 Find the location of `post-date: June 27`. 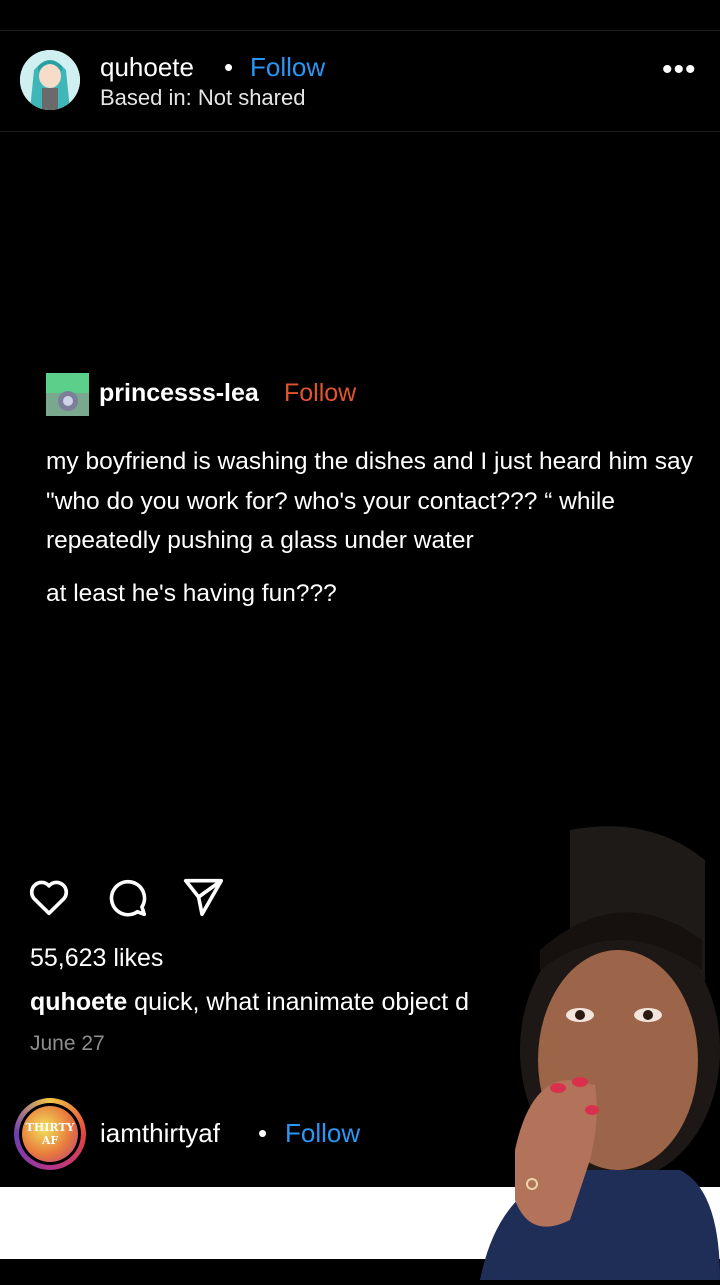

post-date: June 27 is located at coordinates (67, 1043).